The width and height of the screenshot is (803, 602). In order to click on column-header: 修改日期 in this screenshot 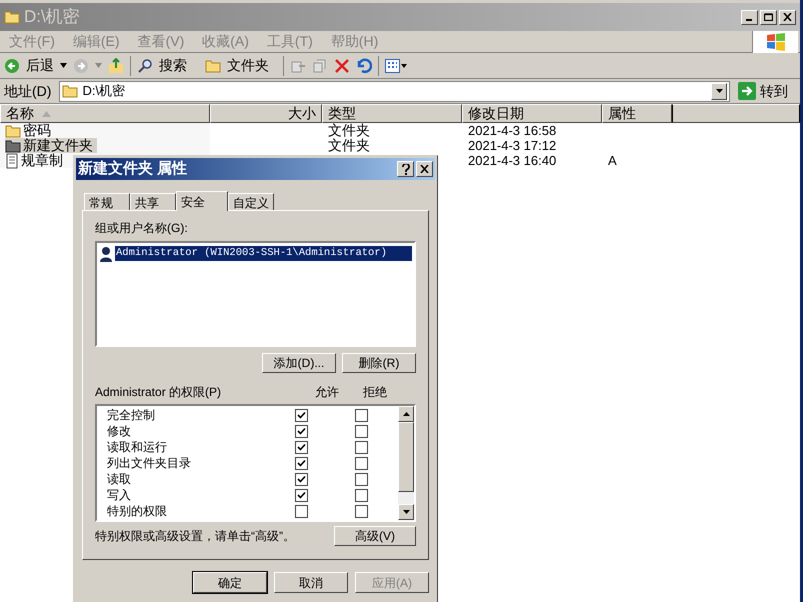, I will do `click(532, 113)`.